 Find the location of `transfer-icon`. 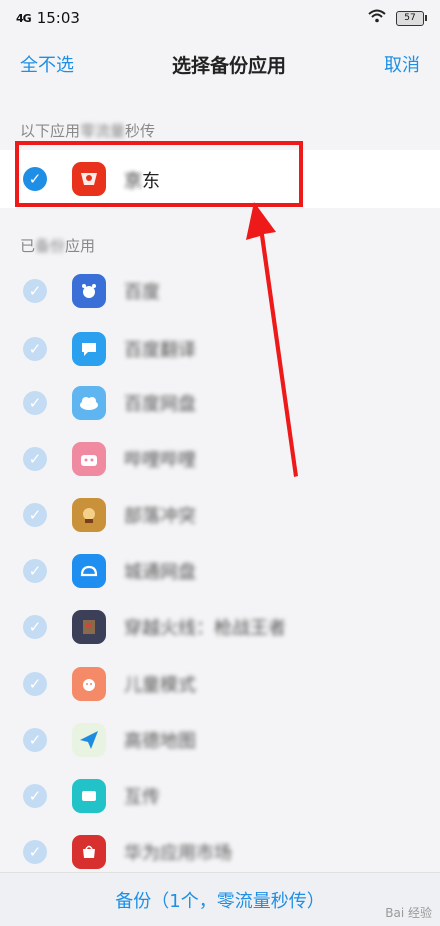

transfer-icon is located at coordinates (89, 796).